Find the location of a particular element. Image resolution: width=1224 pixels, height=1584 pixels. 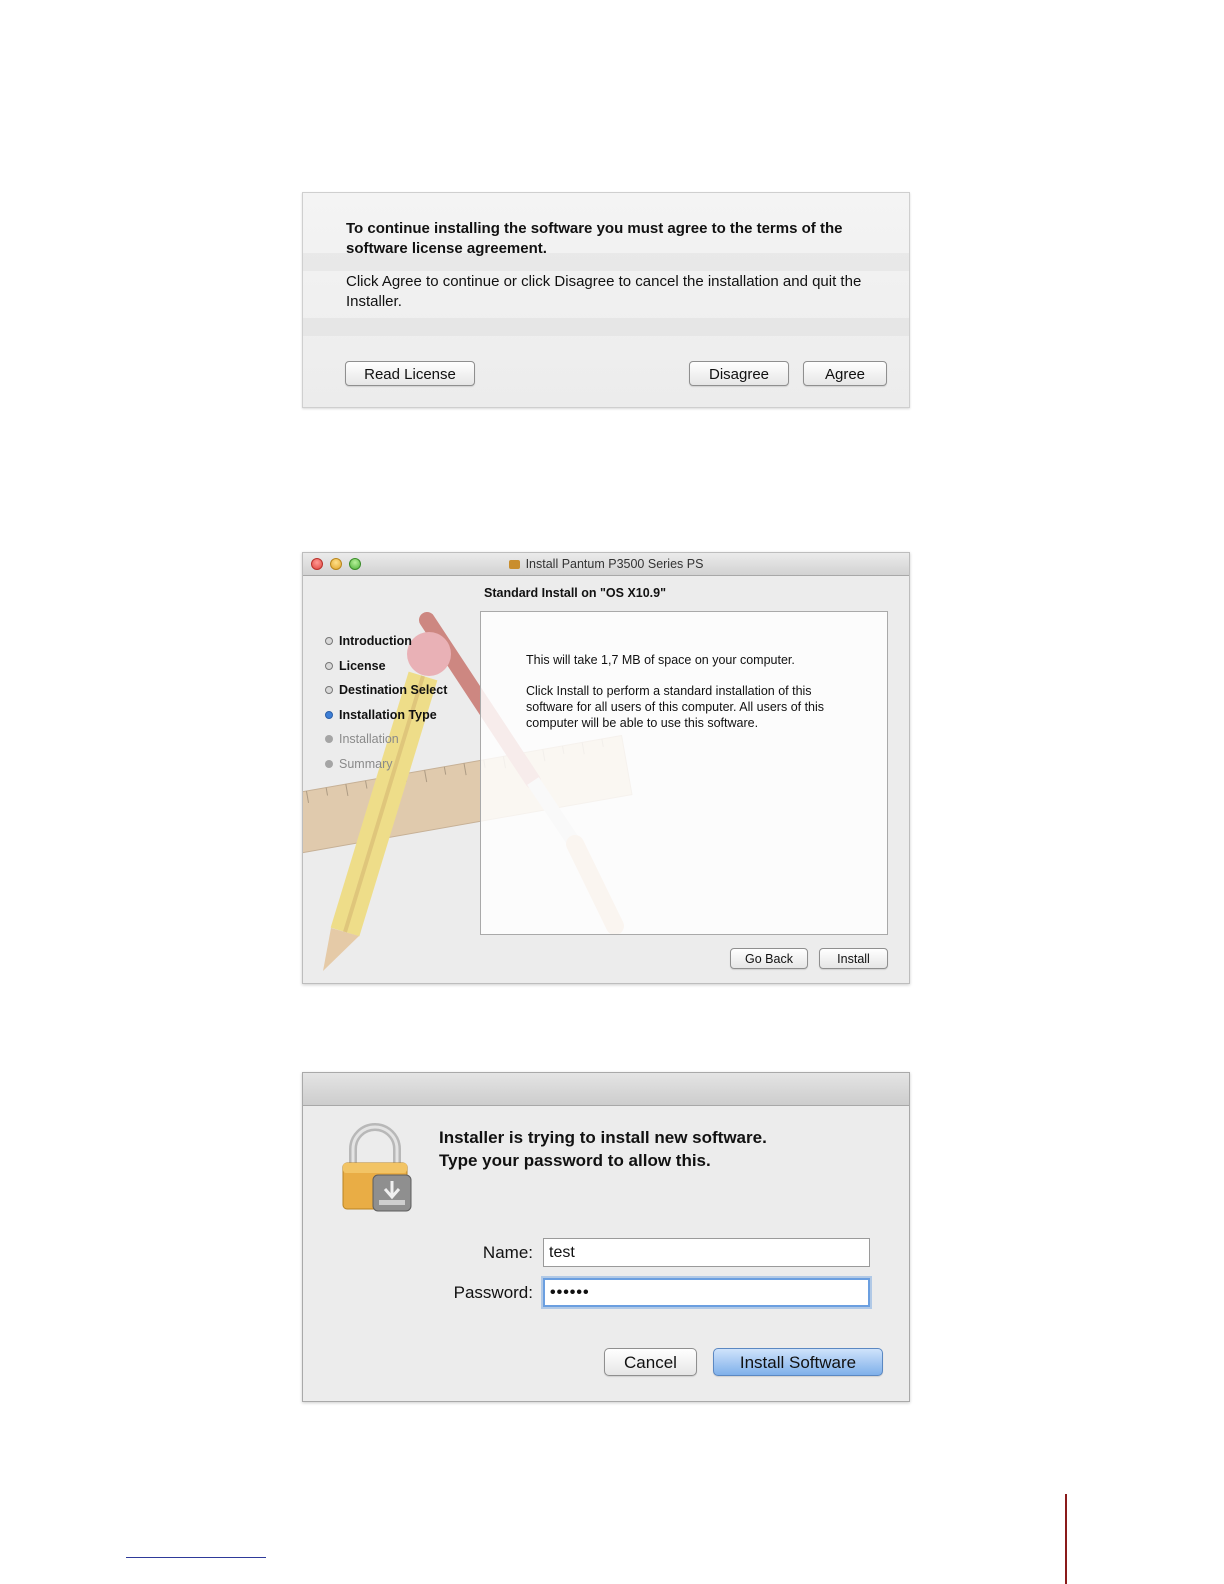

install-software-button: Install Software is located at coordinates (798, 1362).